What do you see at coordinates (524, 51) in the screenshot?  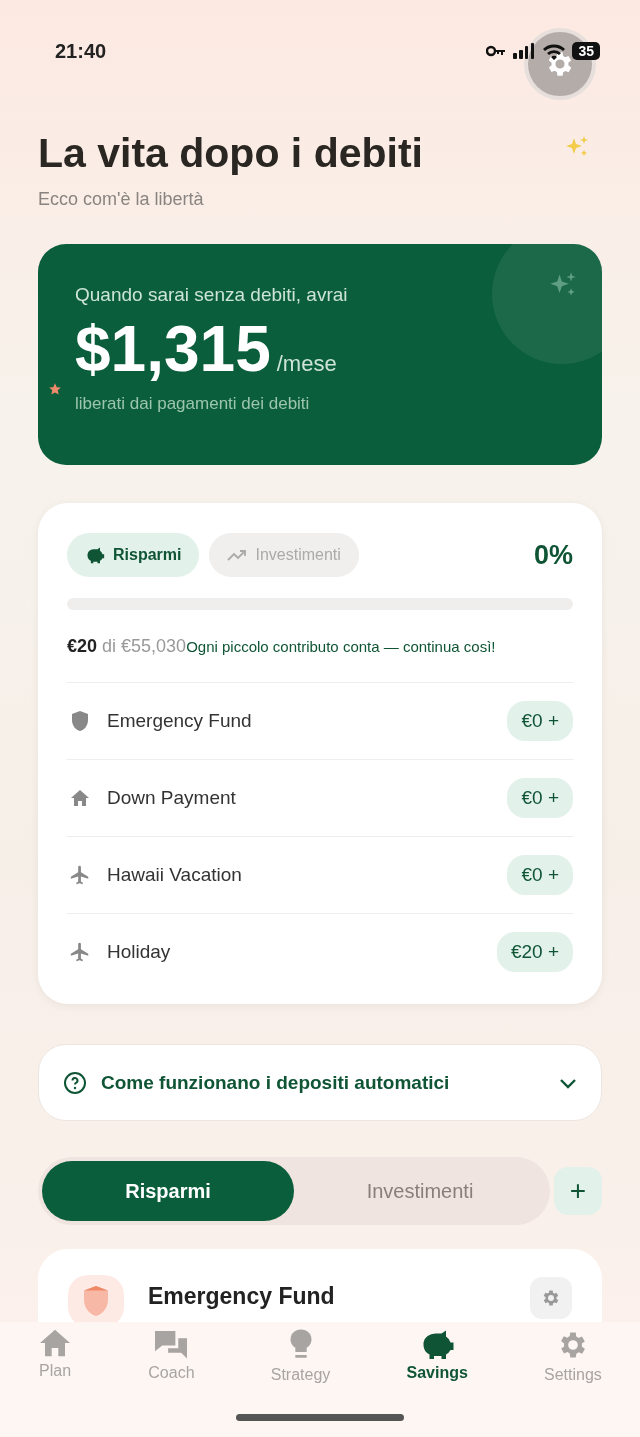 I see `signal-icon` at bounding box center [524, 51].